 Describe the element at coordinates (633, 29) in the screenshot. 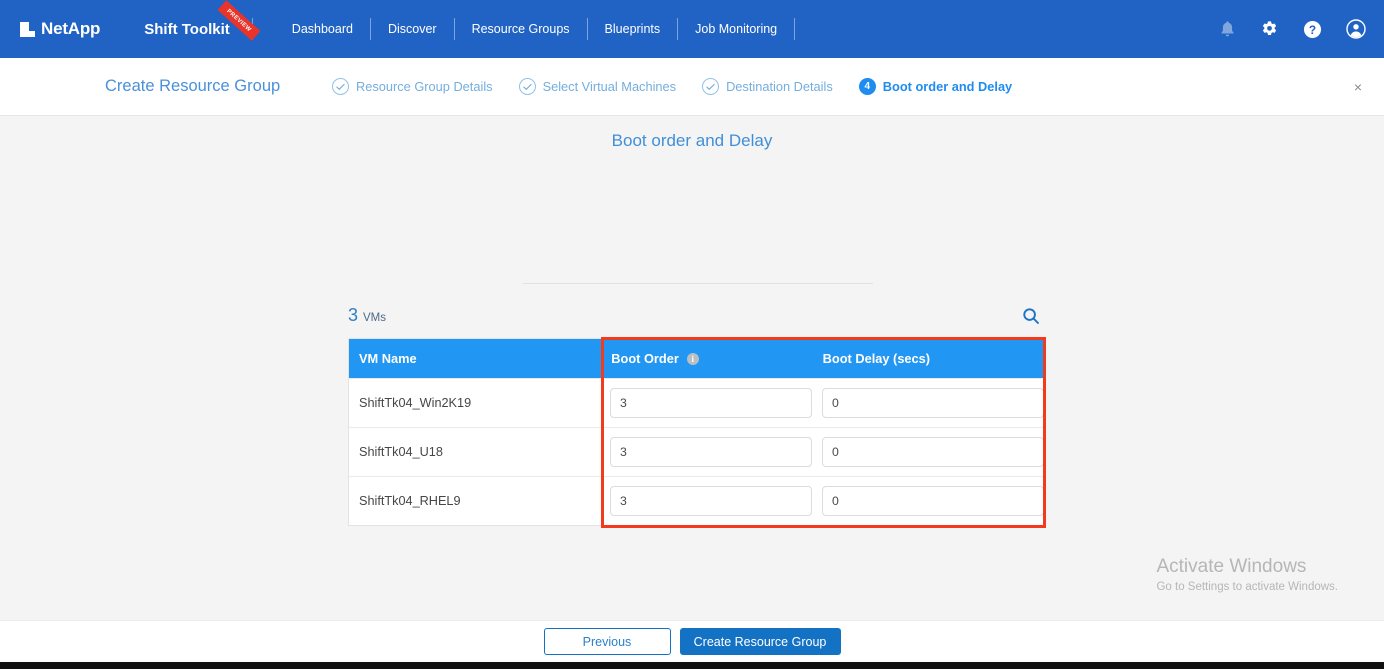

I see `nav-item-blueprints: Blueprints` at that location.